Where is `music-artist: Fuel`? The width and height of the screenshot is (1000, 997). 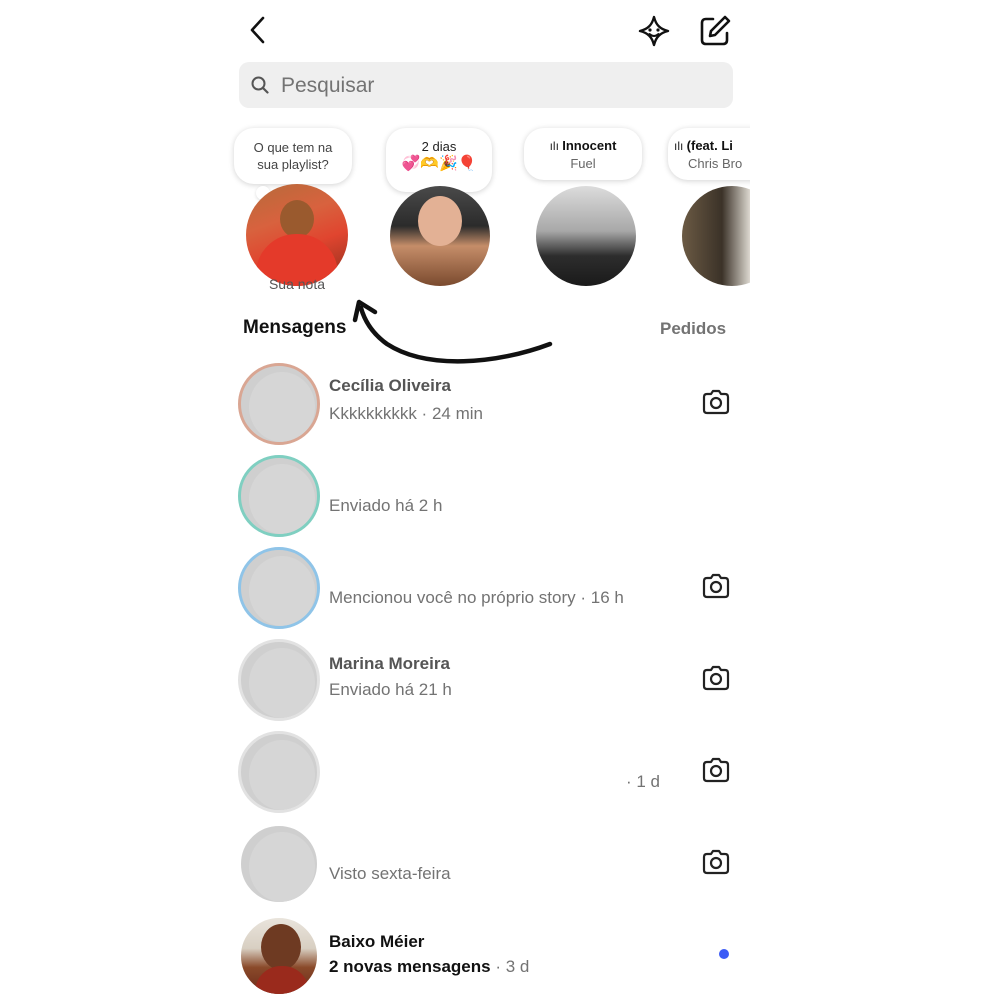 music-artist: Fuel is located at coordinates (583, 163).